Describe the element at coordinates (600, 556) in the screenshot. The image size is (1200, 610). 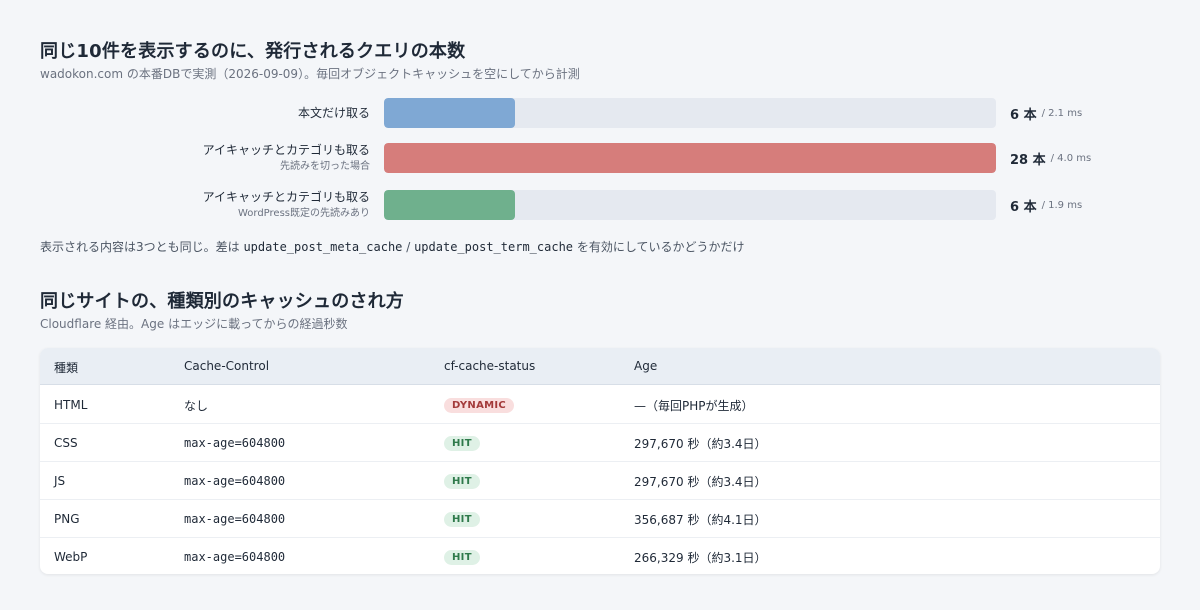
I see `table-row: WebP max-age=604800 HIT 266,329 秒（約3.1日）` at that location.